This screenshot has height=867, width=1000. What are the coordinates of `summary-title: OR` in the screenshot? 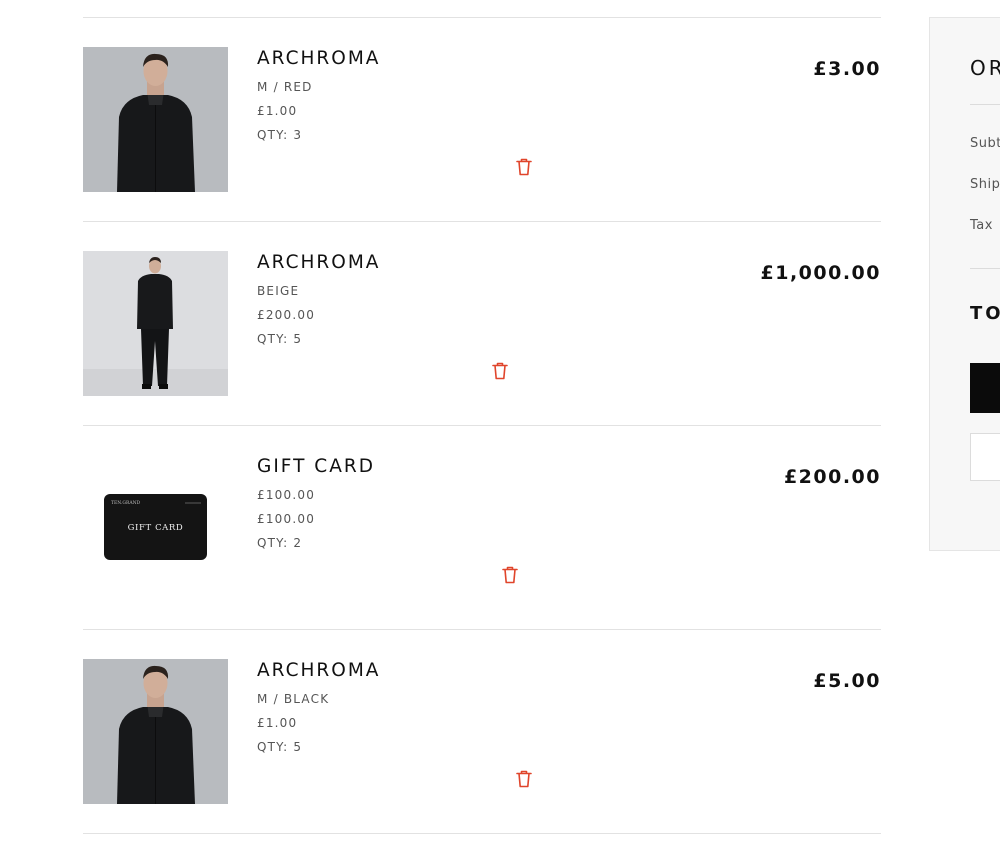 It's located at (985, 68).